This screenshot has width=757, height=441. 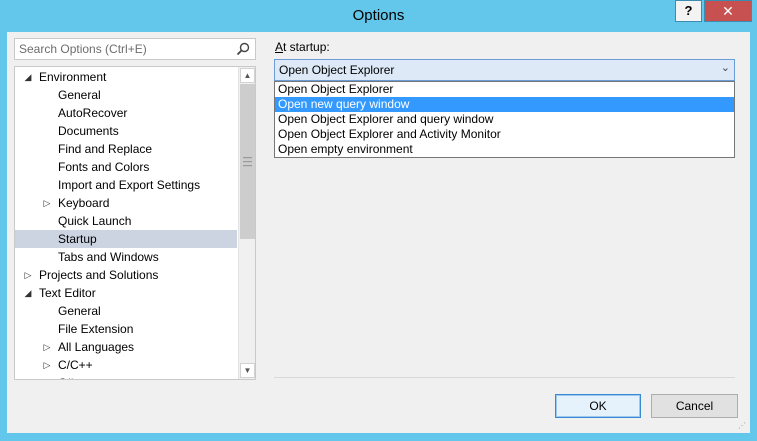 I want to click on title-bar: Options ? ✕, so click(x=378, y=16).